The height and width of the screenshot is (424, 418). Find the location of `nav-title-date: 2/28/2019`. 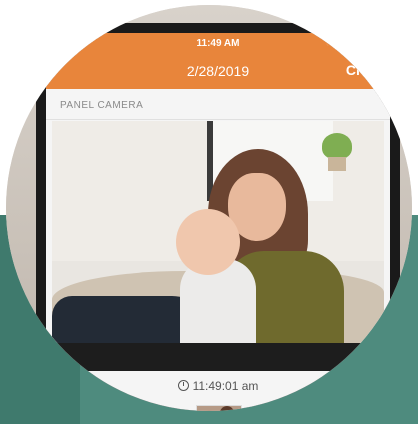

nav-title-date: 2/28/2019 is located at coordinates (218, 71).